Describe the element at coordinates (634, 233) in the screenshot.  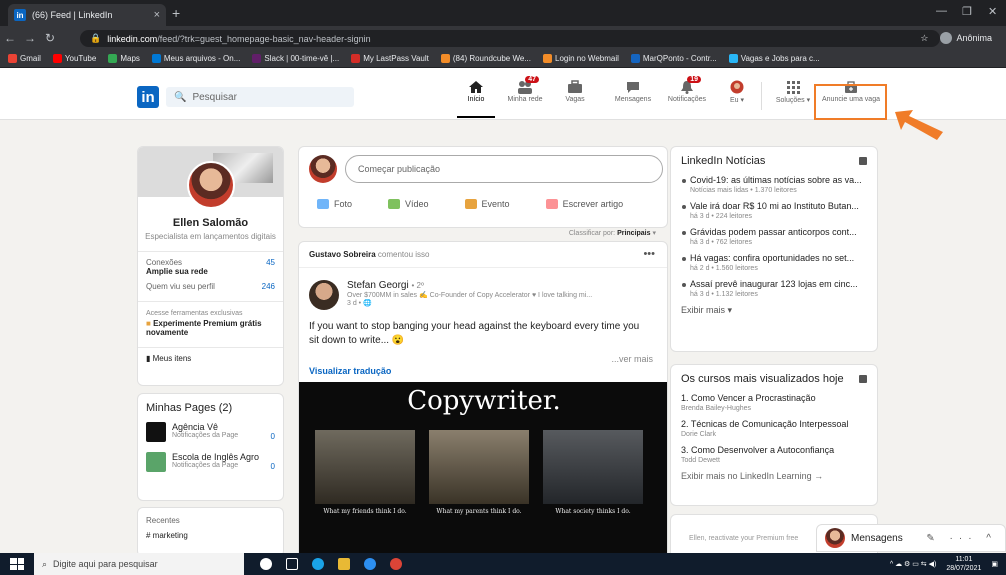
I see `sort-value: Principais` at that location.